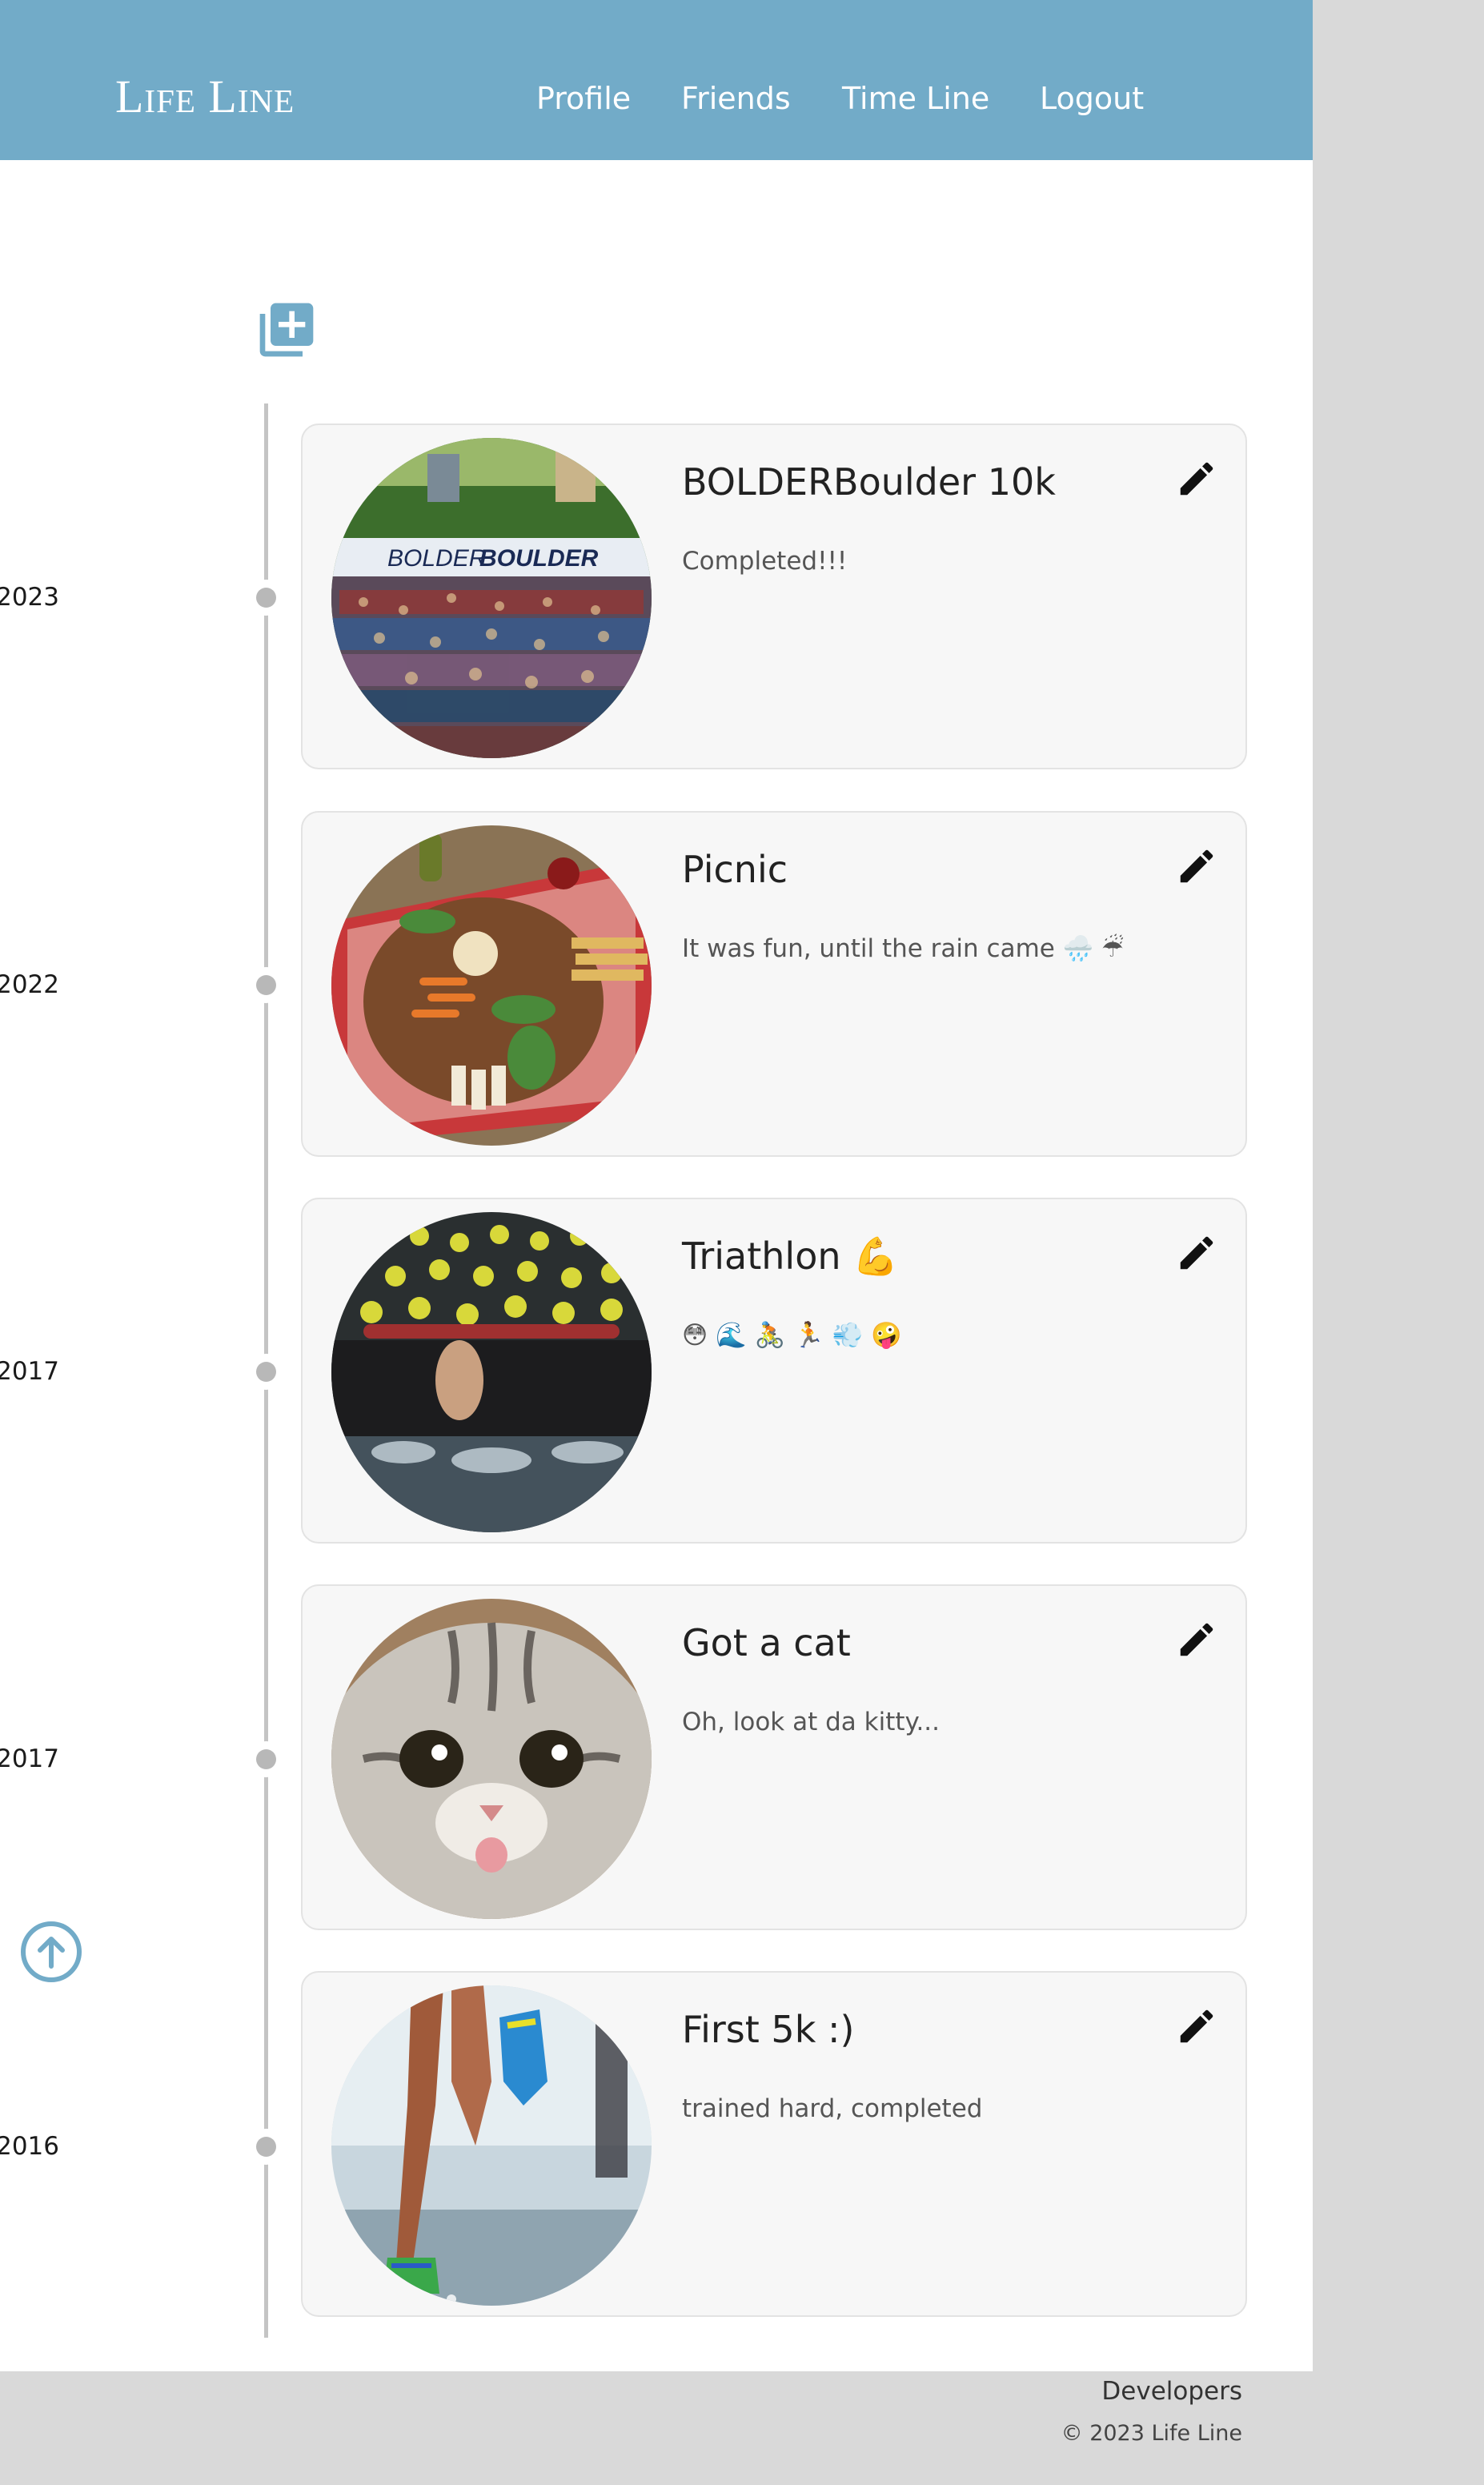  What do you see at coordinates (1151, 2433) in the screenshot?
I see `footer-copyright: © 2023 Life Line` at bounding box center [1151, 2433].